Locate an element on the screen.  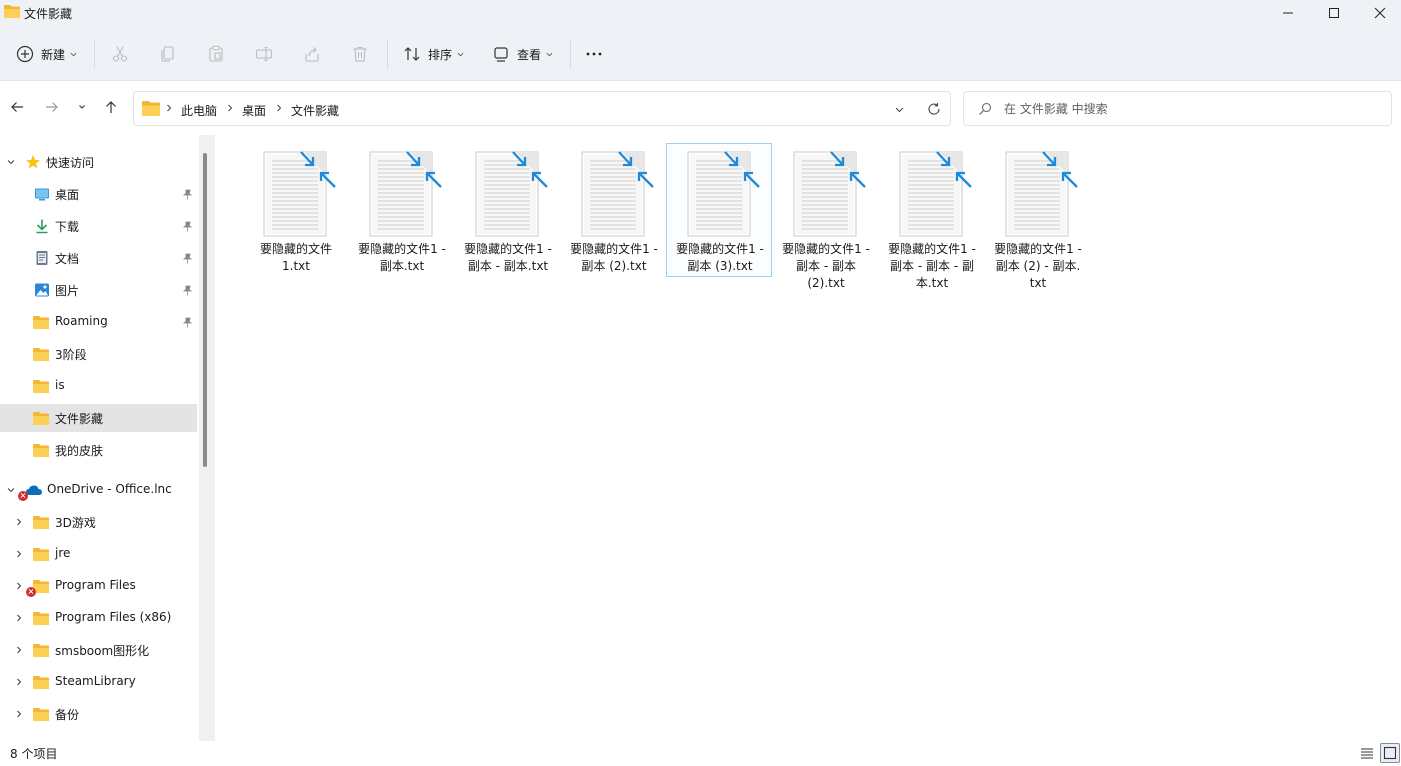
command-bar: 新建 排序 查看 is located at coordinates (700, 53).